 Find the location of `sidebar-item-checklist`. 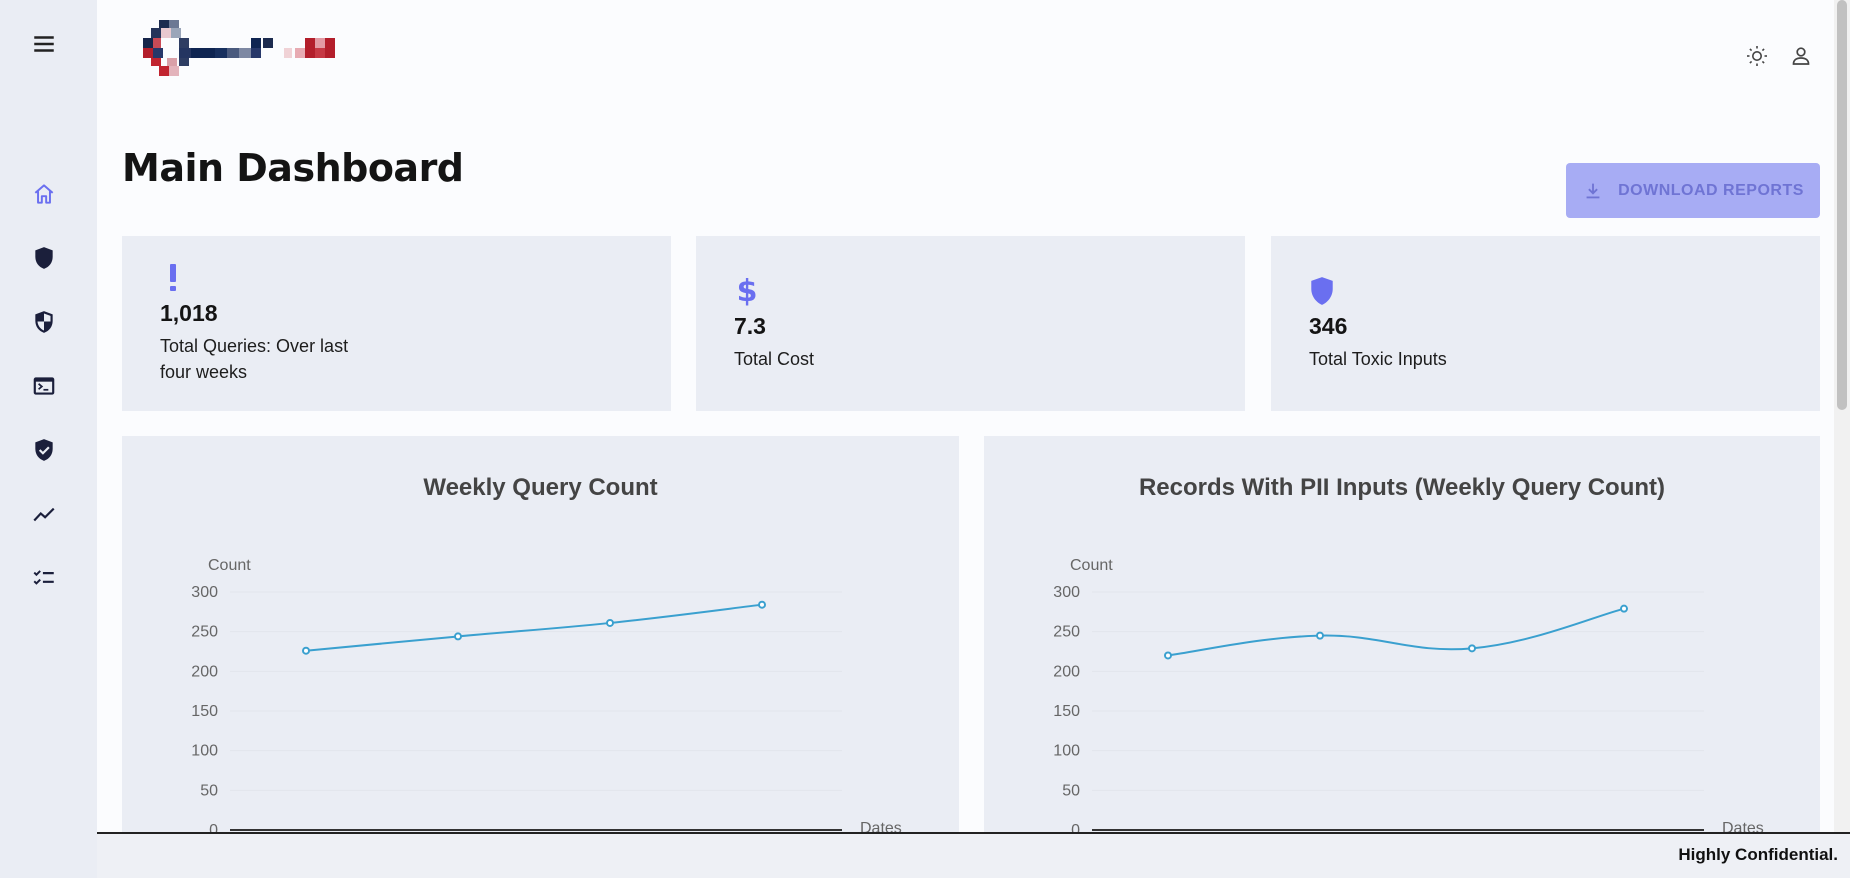

sidebar-item-checklist is located at coordinates (44, 578).